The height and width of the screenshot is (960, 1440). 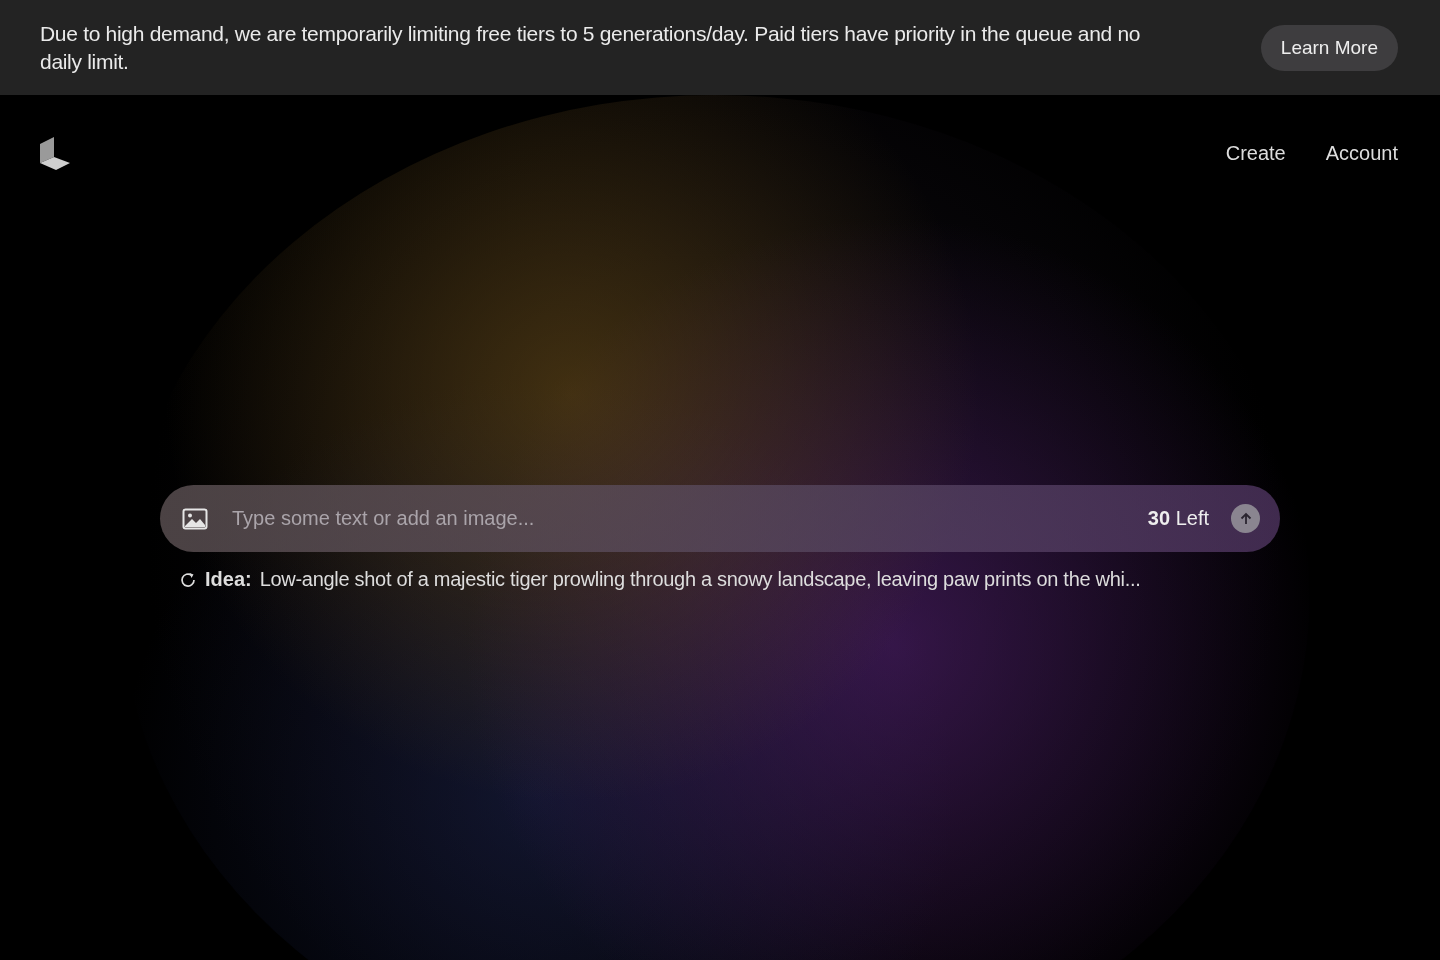 I want to click on nav-link: Account, so click(x=1361, y=153).